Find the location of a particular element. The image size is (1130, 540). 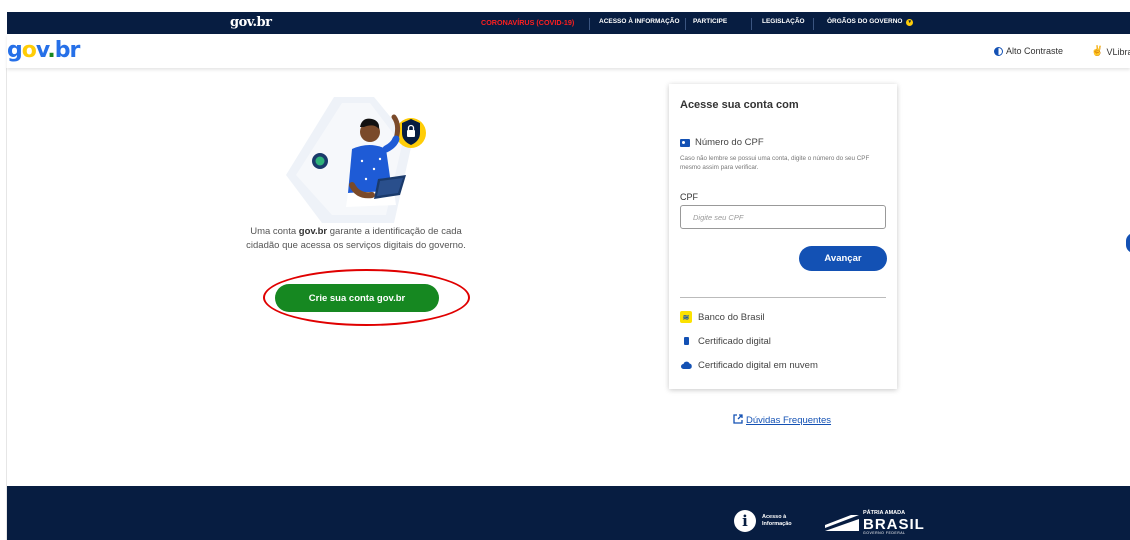

cpf-login-option: Número do CPF is located at coordinates (722, 142).